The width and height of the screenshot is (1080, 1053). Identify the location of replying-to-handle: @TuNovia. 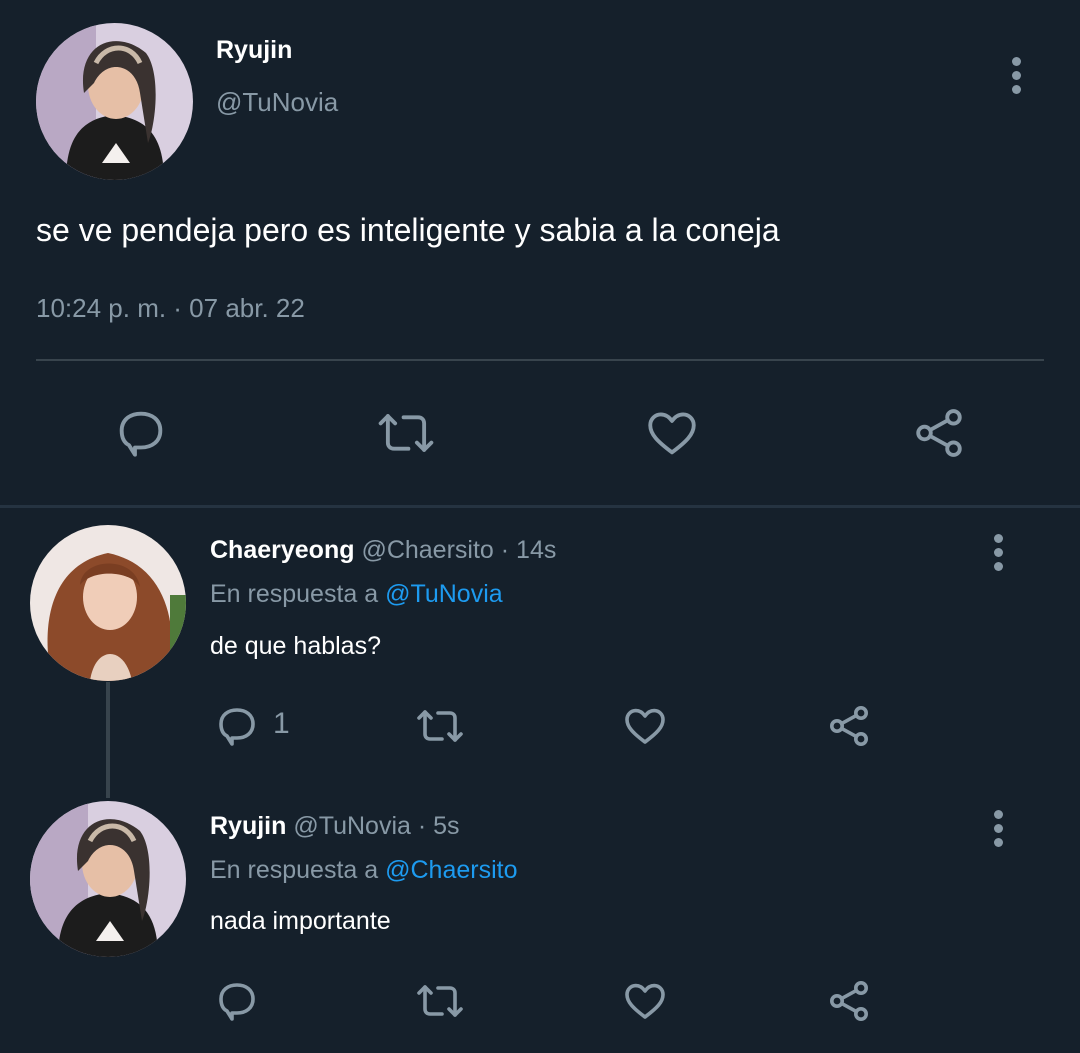
(444, 594).